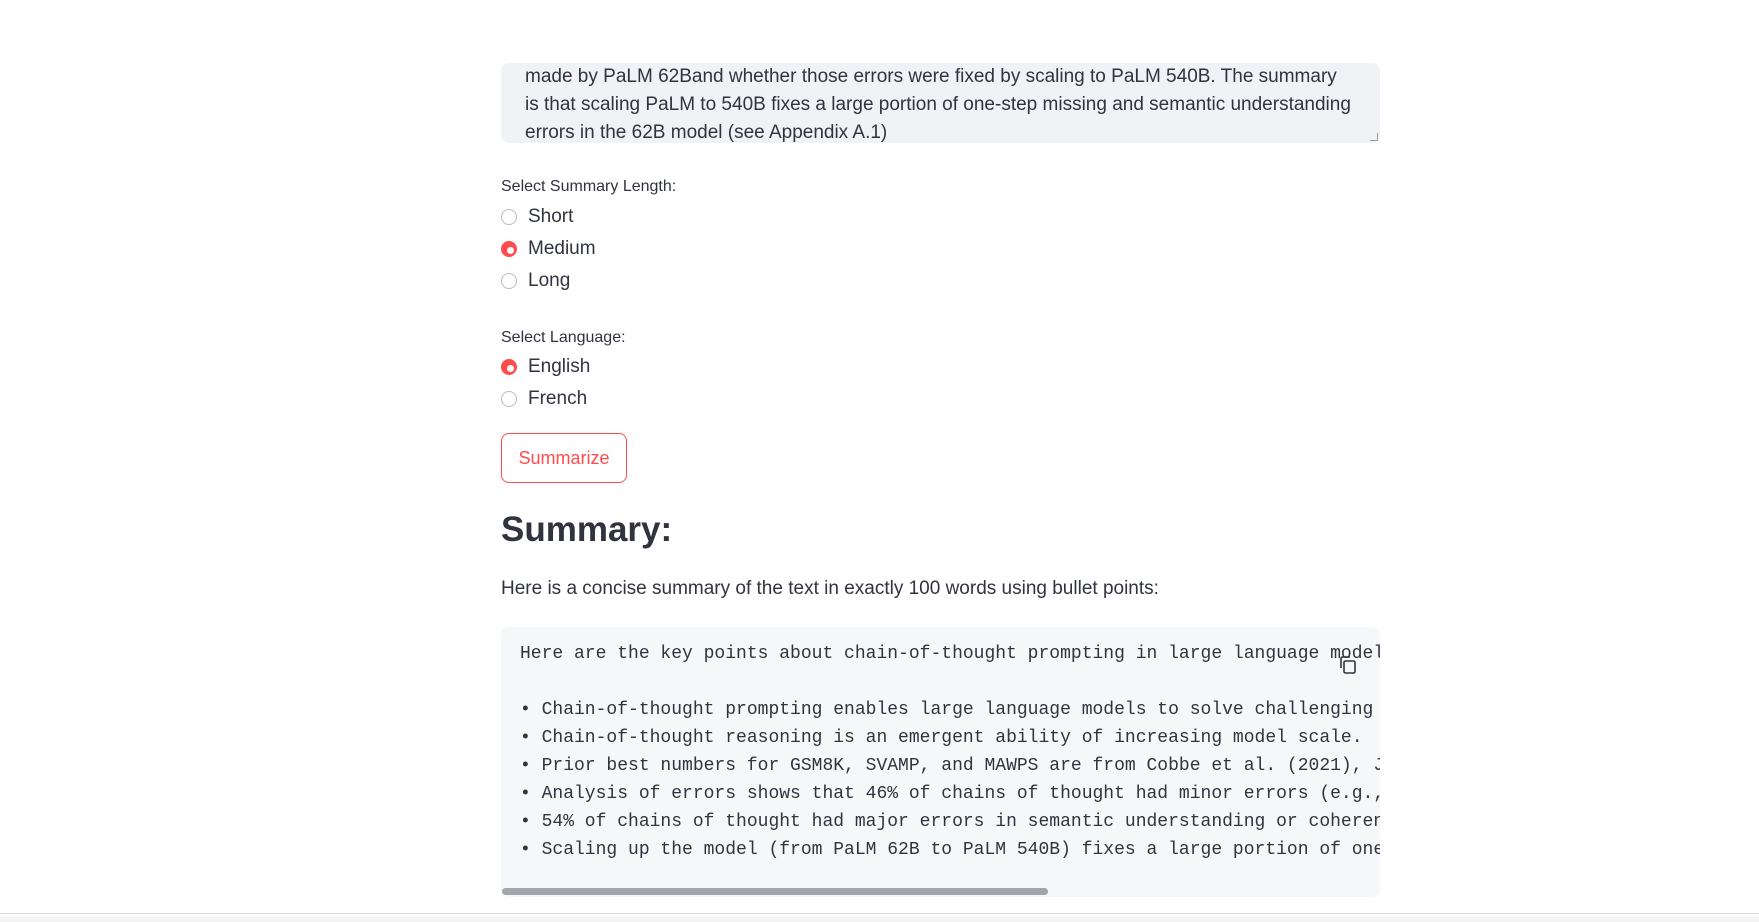 This screenshot has height=922, width=1759. What do you see at coordinates (551, 216) in the screenshot?
I see `radio-label: Short` at bounding box center [551, 216].